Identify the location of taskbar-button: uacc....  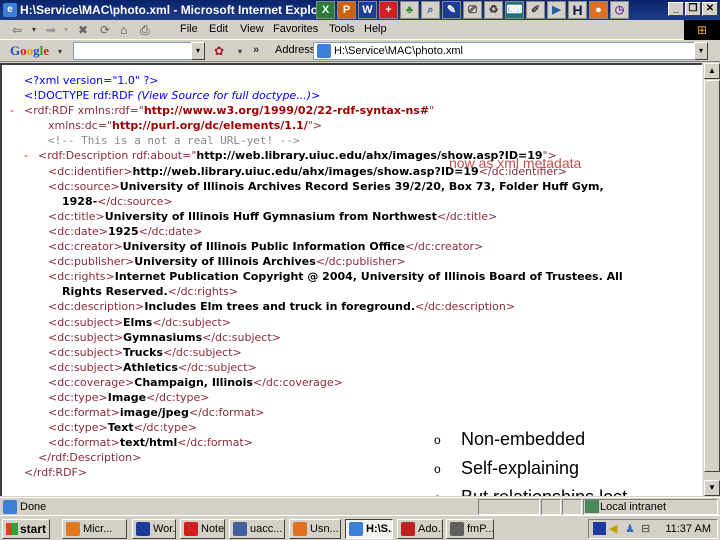
(257, 529).